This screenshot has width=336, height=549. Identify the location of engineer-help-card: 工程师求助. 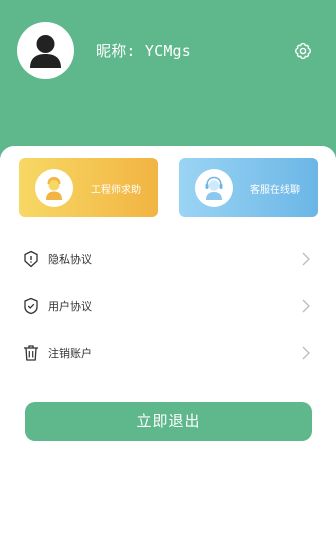
(88, 187).